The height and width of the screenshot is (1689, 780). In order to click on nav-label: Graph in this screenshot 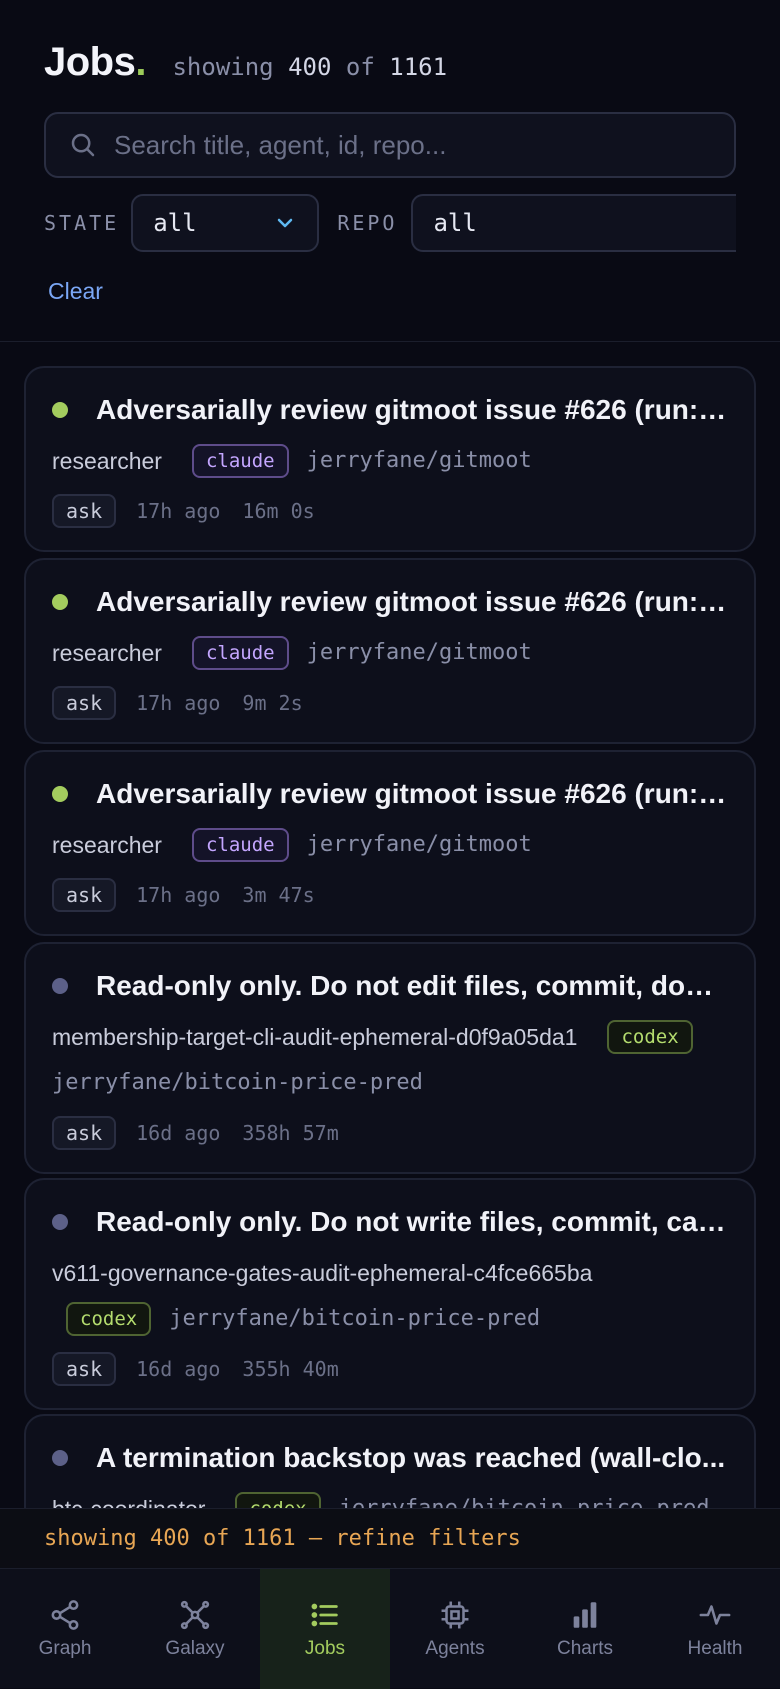, I will do `click(65, 1648)`.